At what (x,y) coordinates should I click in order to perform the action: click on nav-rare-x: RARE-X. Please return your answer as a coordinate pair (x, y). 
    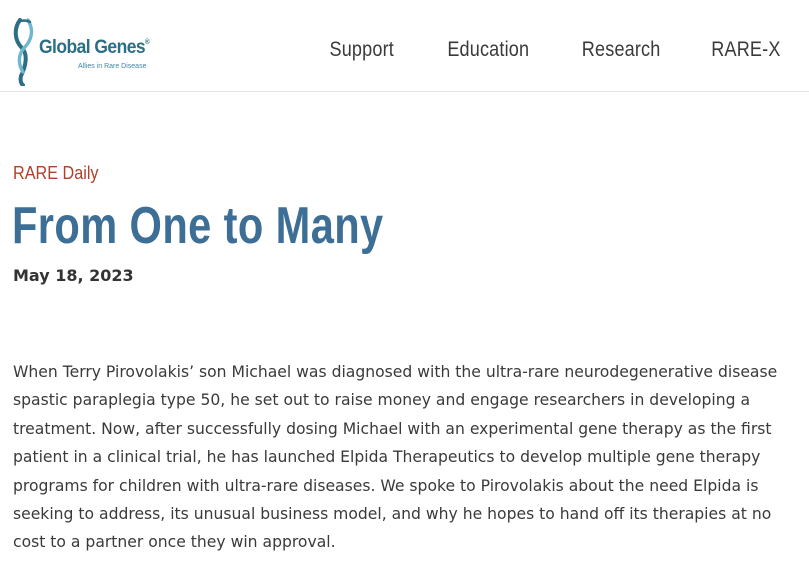
    Looking at the image, I should click on (746, 50).